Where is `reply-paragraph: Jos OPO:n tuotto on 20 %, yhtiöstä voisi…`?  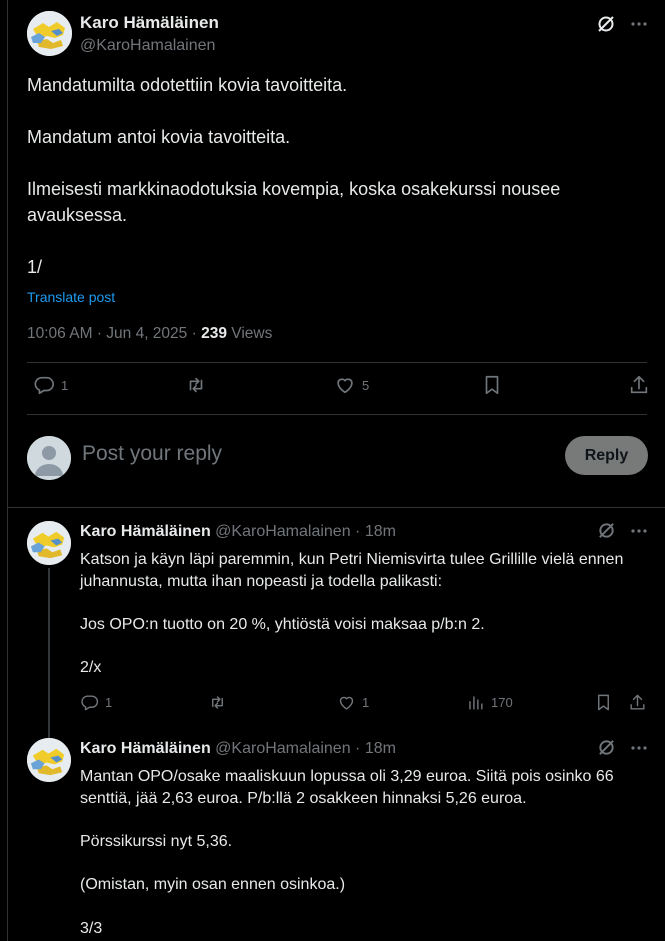 reply-paragraph: Jos OPO:n tuotto on 20 %, yhtiöstä voisi… is located at coordinates (282, 625).